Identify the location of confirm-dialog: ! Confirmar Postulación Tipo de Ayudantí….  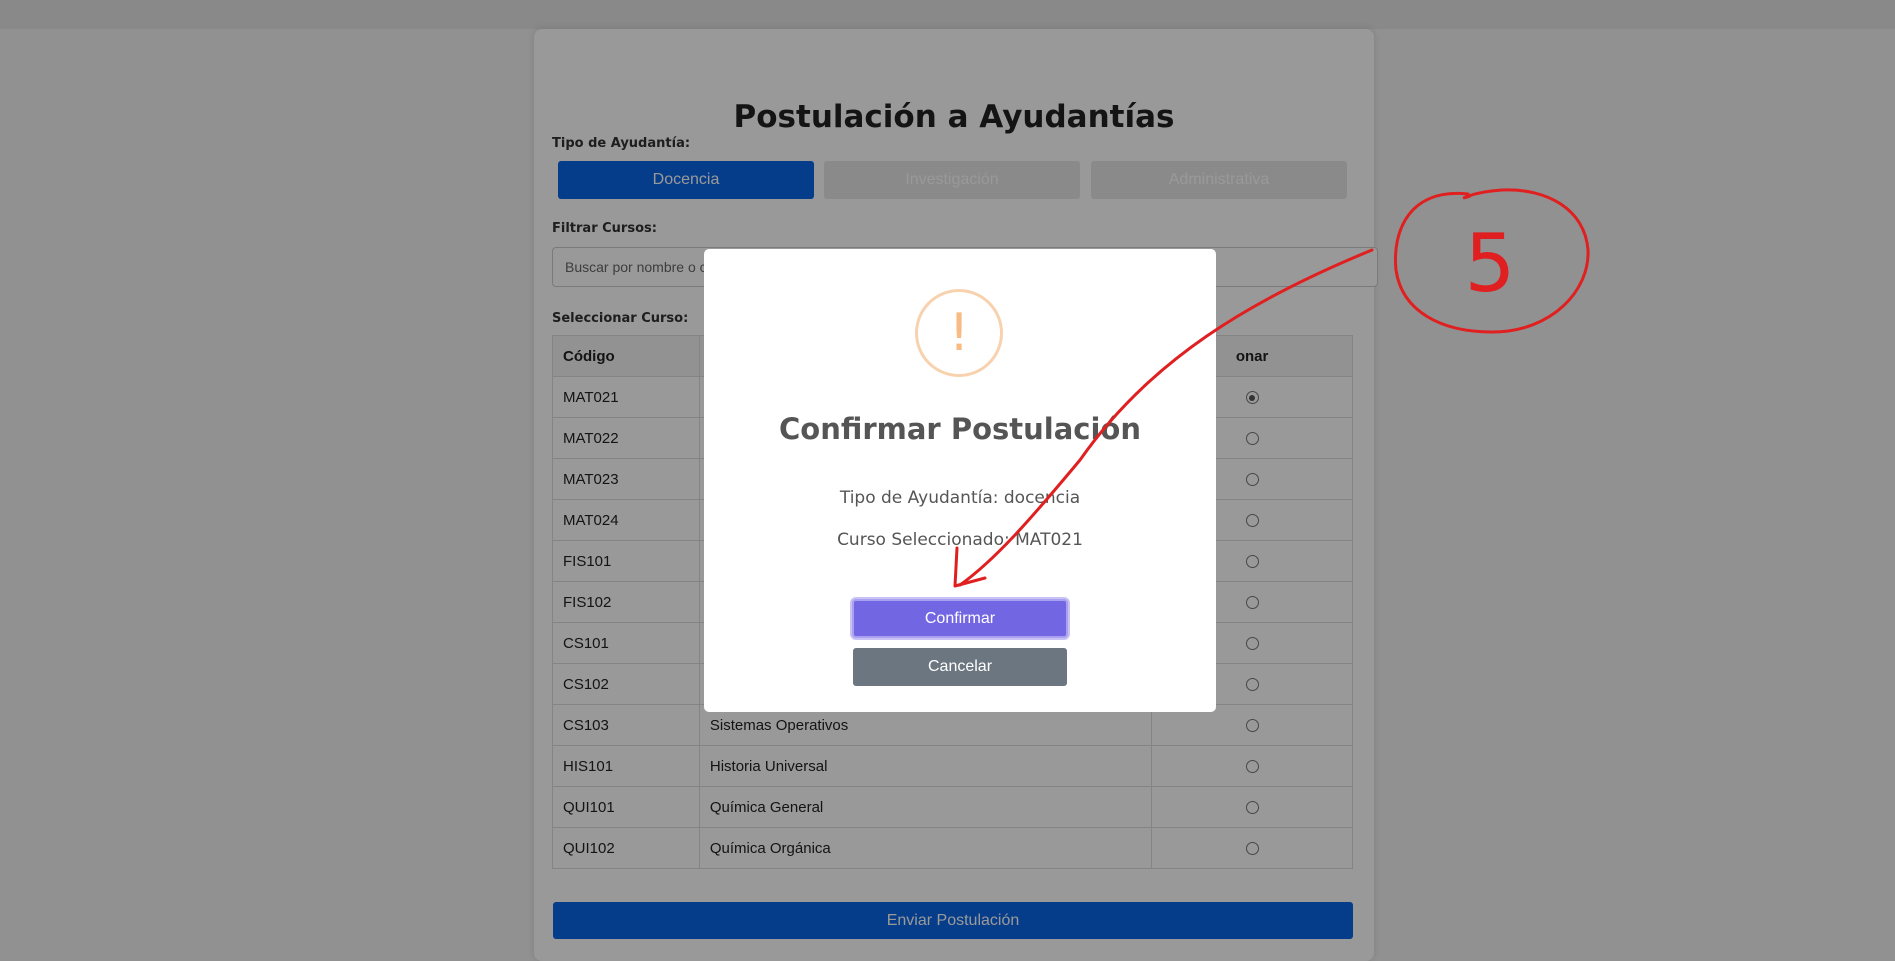
(960, 480).